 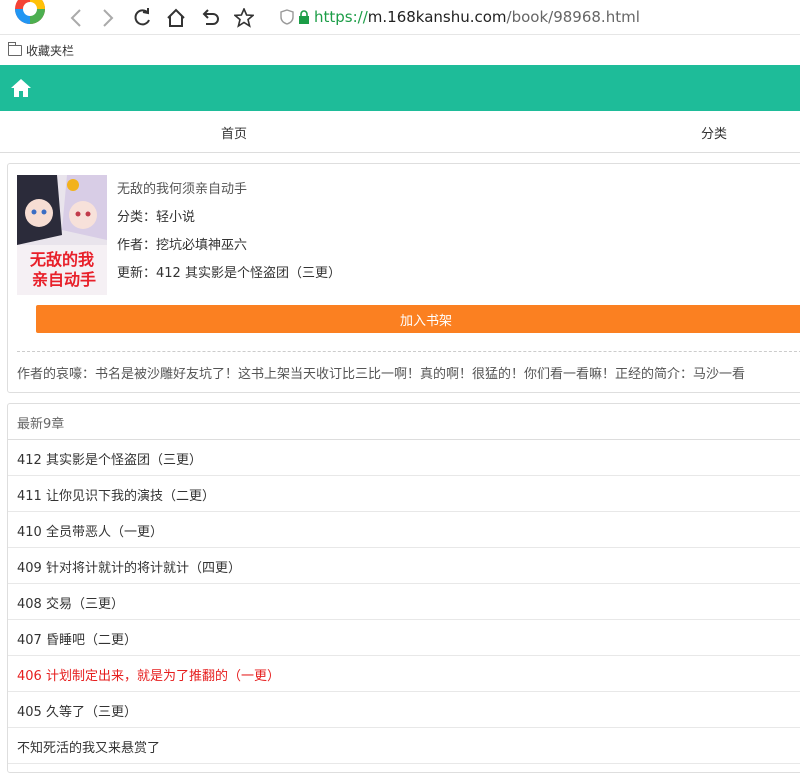 I want to click on forward-arrow-icon, so click(x=108, y=18).